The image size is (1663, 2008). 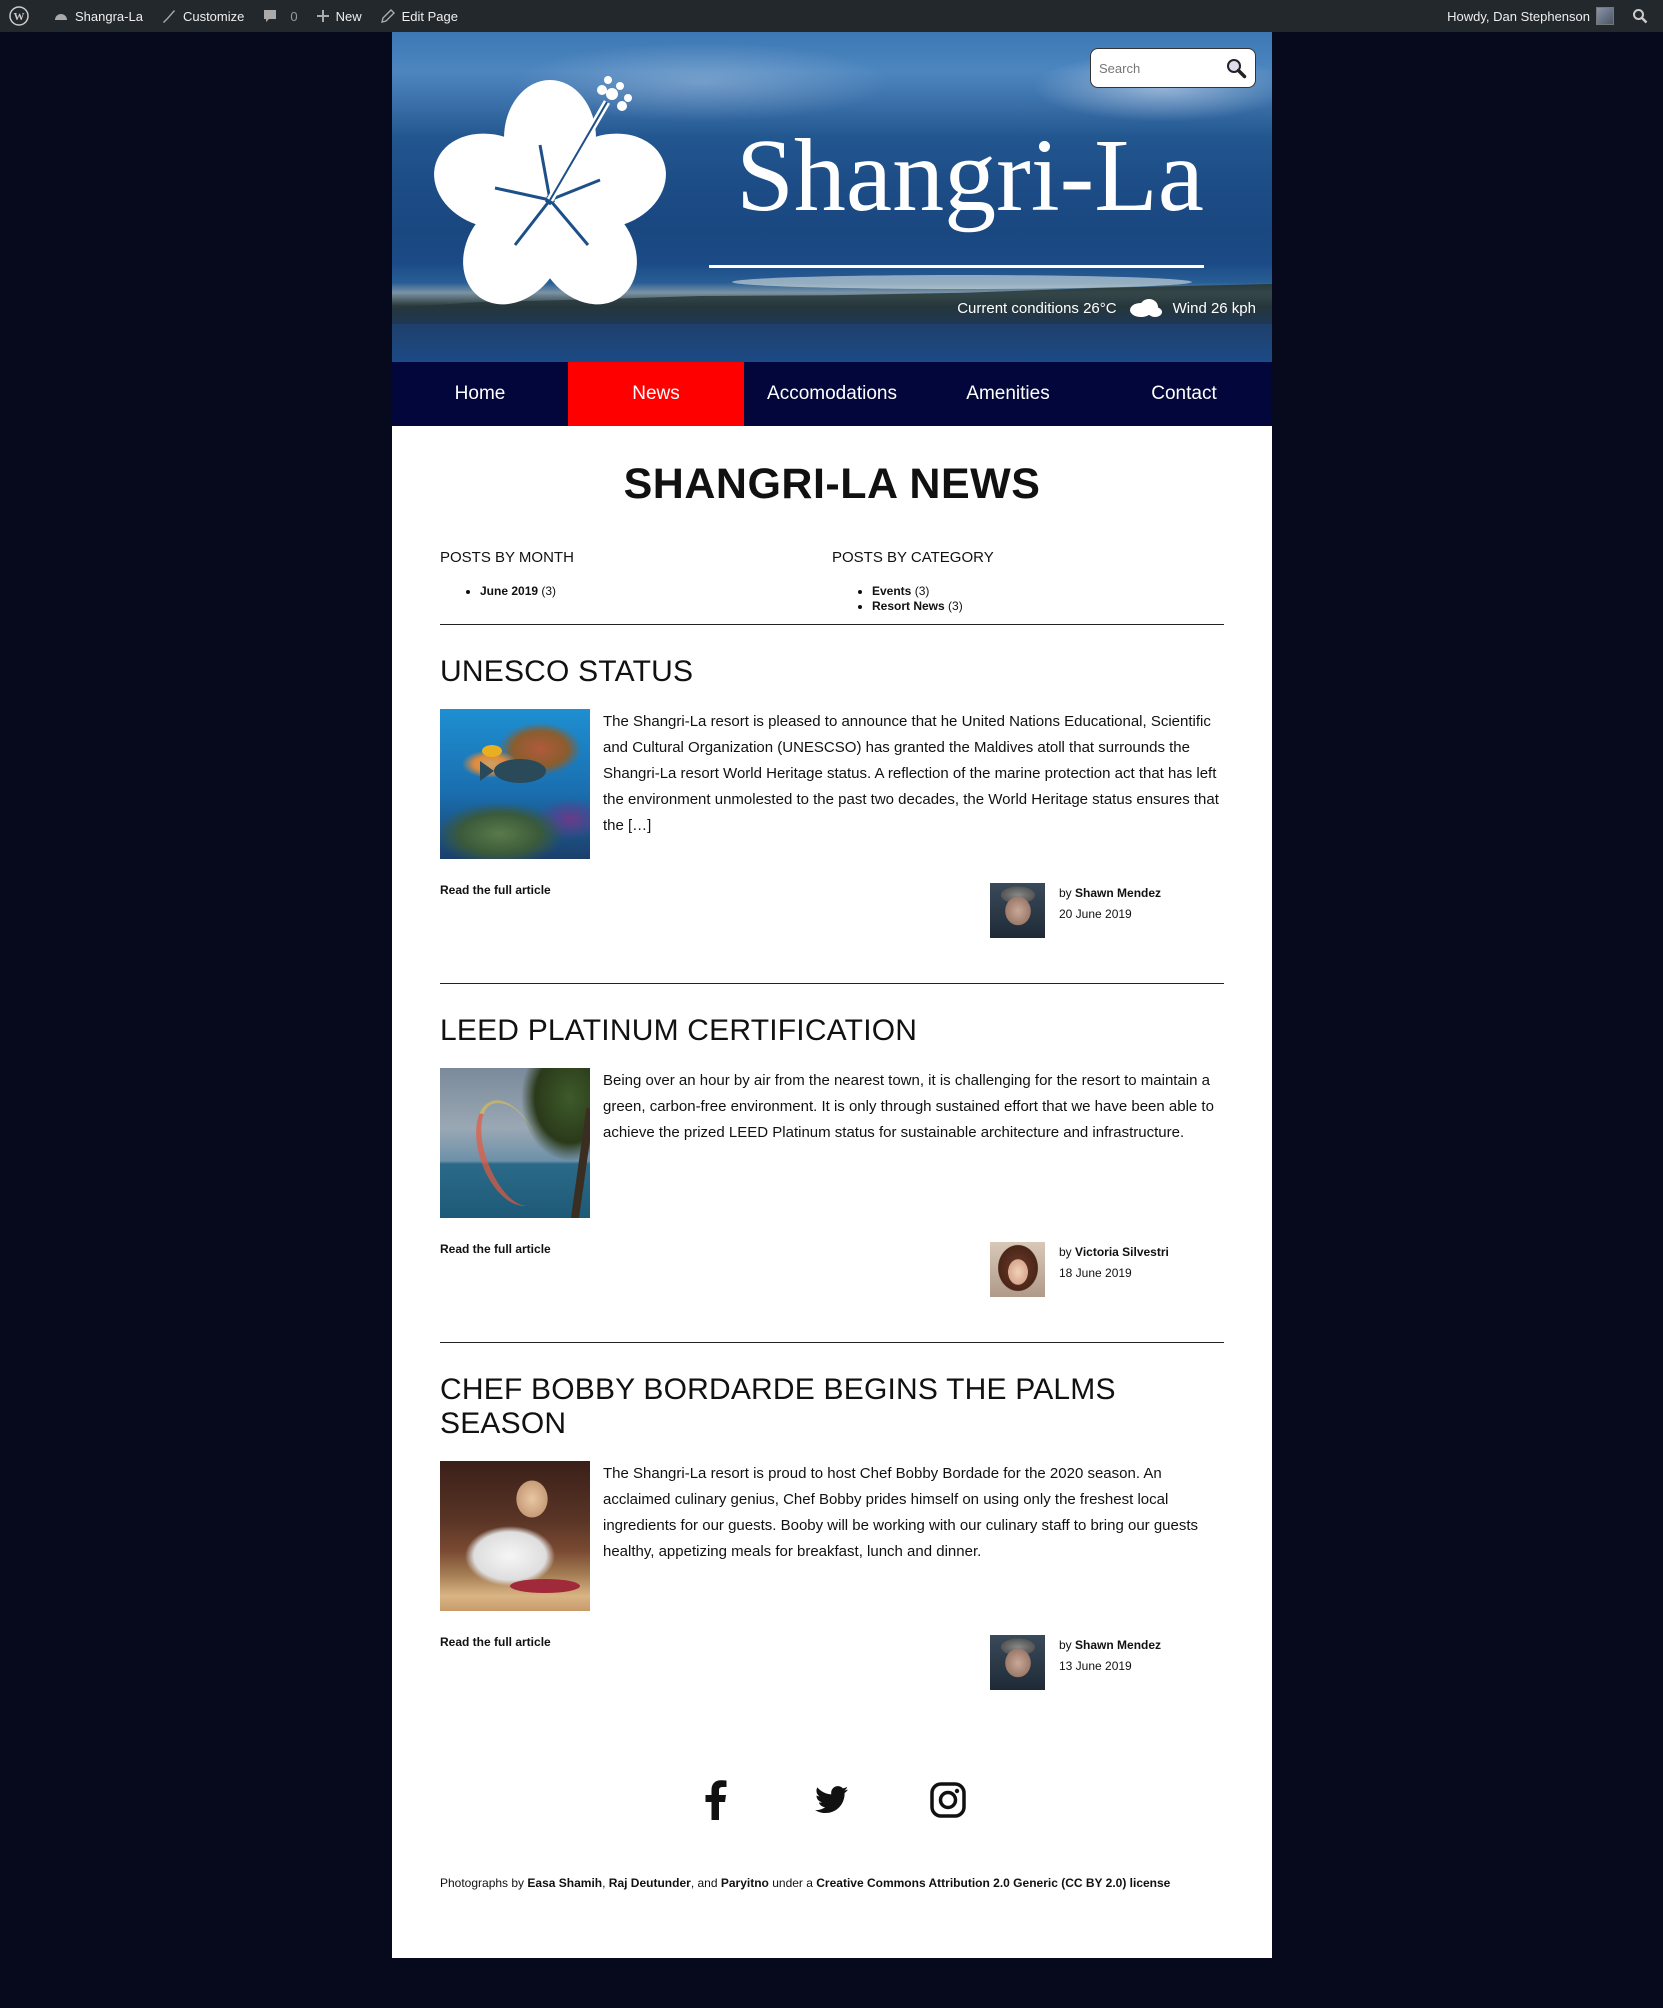 I want to click on weather-widget: Current conditions 26°C Wind 26 kph, so click(x=1106, y=308).